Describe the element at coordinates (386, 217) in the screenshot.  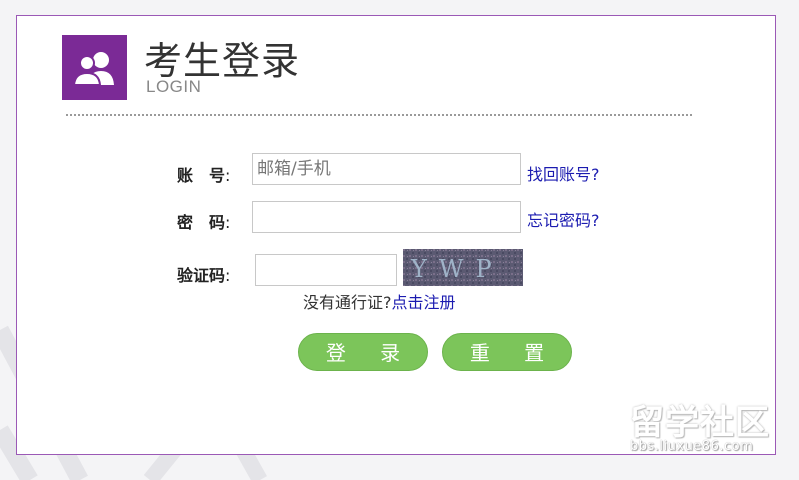
I see `password-input` at that location.